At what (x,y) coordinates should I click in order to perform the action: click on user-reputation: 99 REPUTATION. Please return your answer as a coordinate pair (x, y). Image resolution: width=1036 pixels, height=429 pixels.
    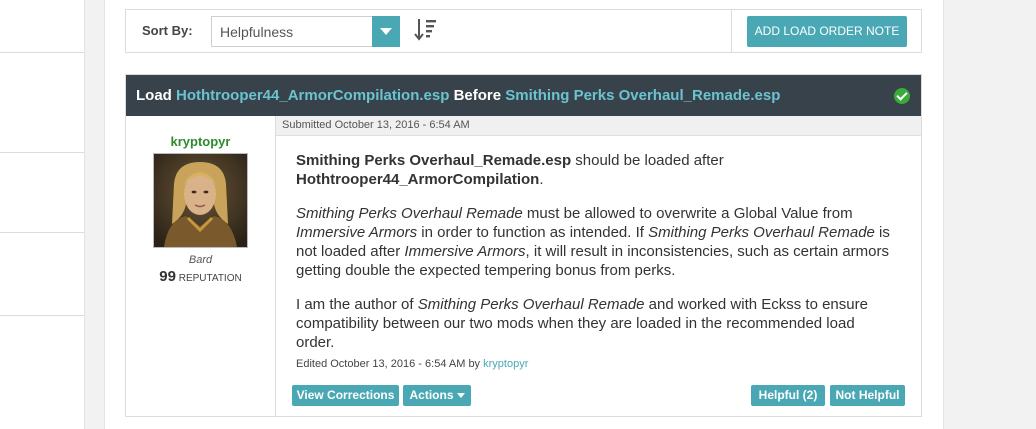
    Looking at the image, I should click on (200, 276).